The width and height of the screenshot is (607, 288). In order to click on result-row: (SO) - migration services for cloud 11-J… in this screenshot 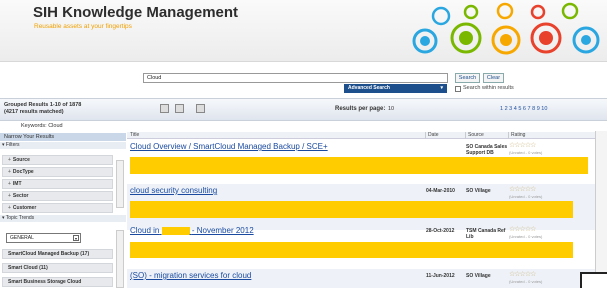, I will do `click(361, 278)`.